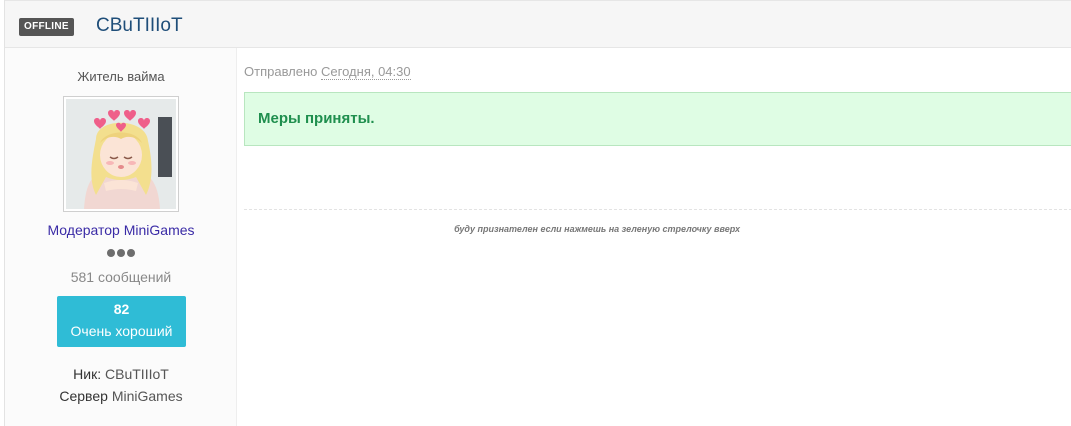 This screenshot has width=1071, height=426. I want to click on server-value: MiniGames, so click(147, 396).